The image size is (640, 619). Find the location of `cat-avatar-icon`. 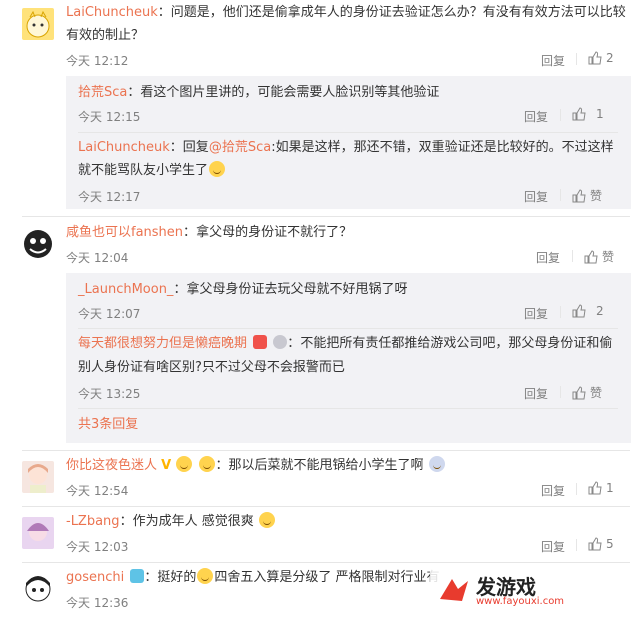

cat-avatar-icon is located at coordinates (38, 24).